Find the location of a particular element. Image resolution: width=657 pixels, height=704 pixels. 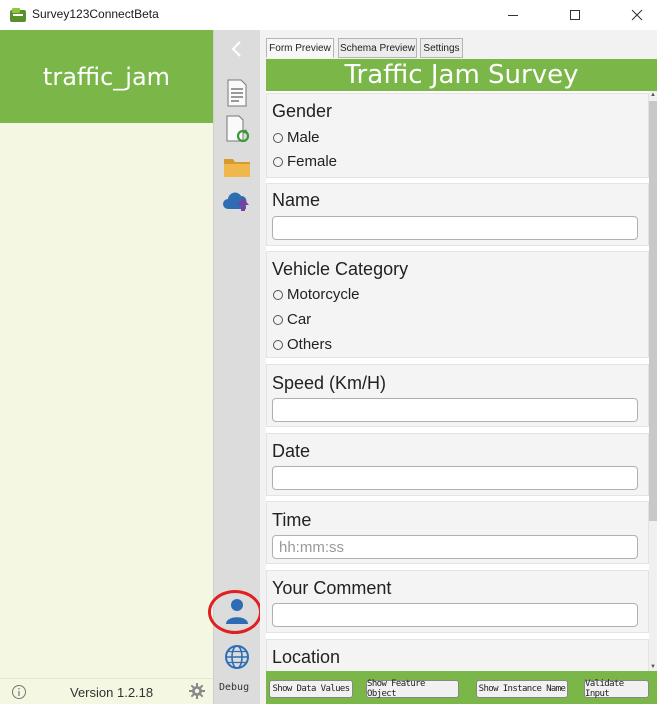

question-time: Time hh:mm:ss is located at coordinates (457, 532).